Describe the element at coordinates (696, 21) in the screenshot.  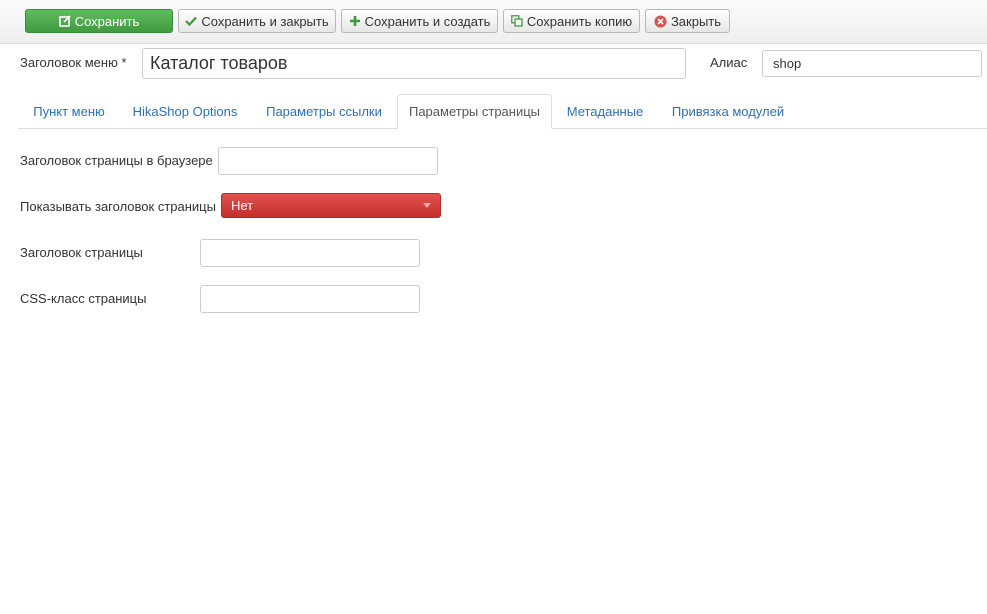
I see `close-label: Закрыть` at that location.